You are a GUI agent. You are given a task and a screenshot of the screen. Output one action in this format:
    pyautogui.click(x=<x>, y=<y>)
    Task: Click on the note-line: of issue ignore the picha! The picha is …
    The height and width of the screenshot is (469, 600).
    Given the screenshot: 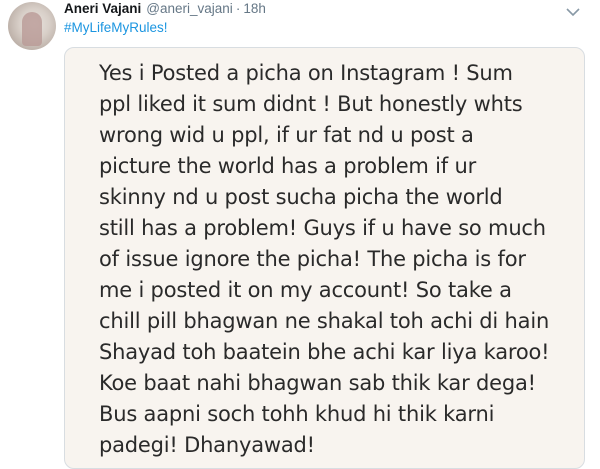 What is the action you would take?
    pyautogui.click(x=312, y=259)
    